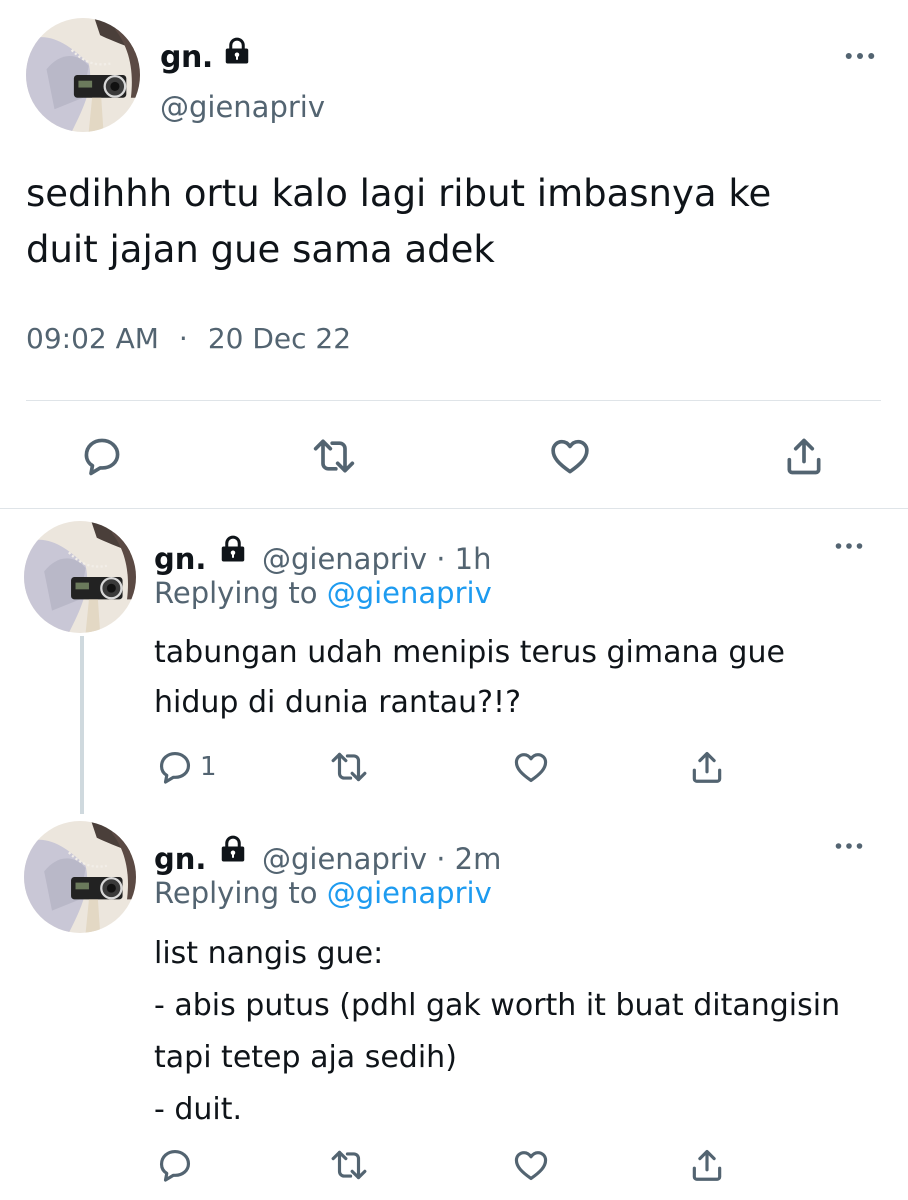 The width and height of the screenshot is (908, 1200). I want to click on reply-count: 1, so click(208, 767).